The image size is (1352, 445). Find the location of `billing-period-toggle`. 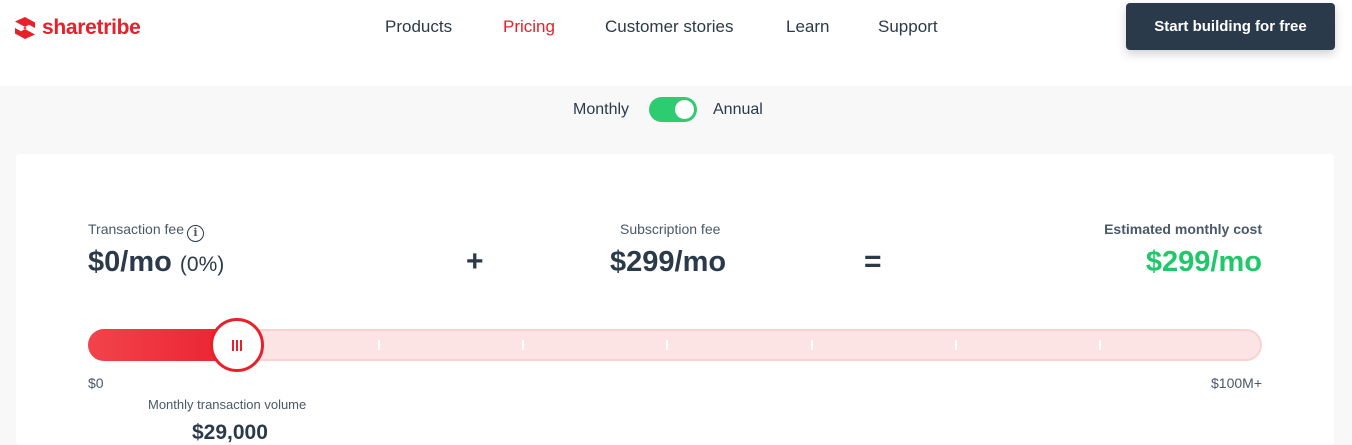

billing-period-toggle is located at coordinates (673, 109).